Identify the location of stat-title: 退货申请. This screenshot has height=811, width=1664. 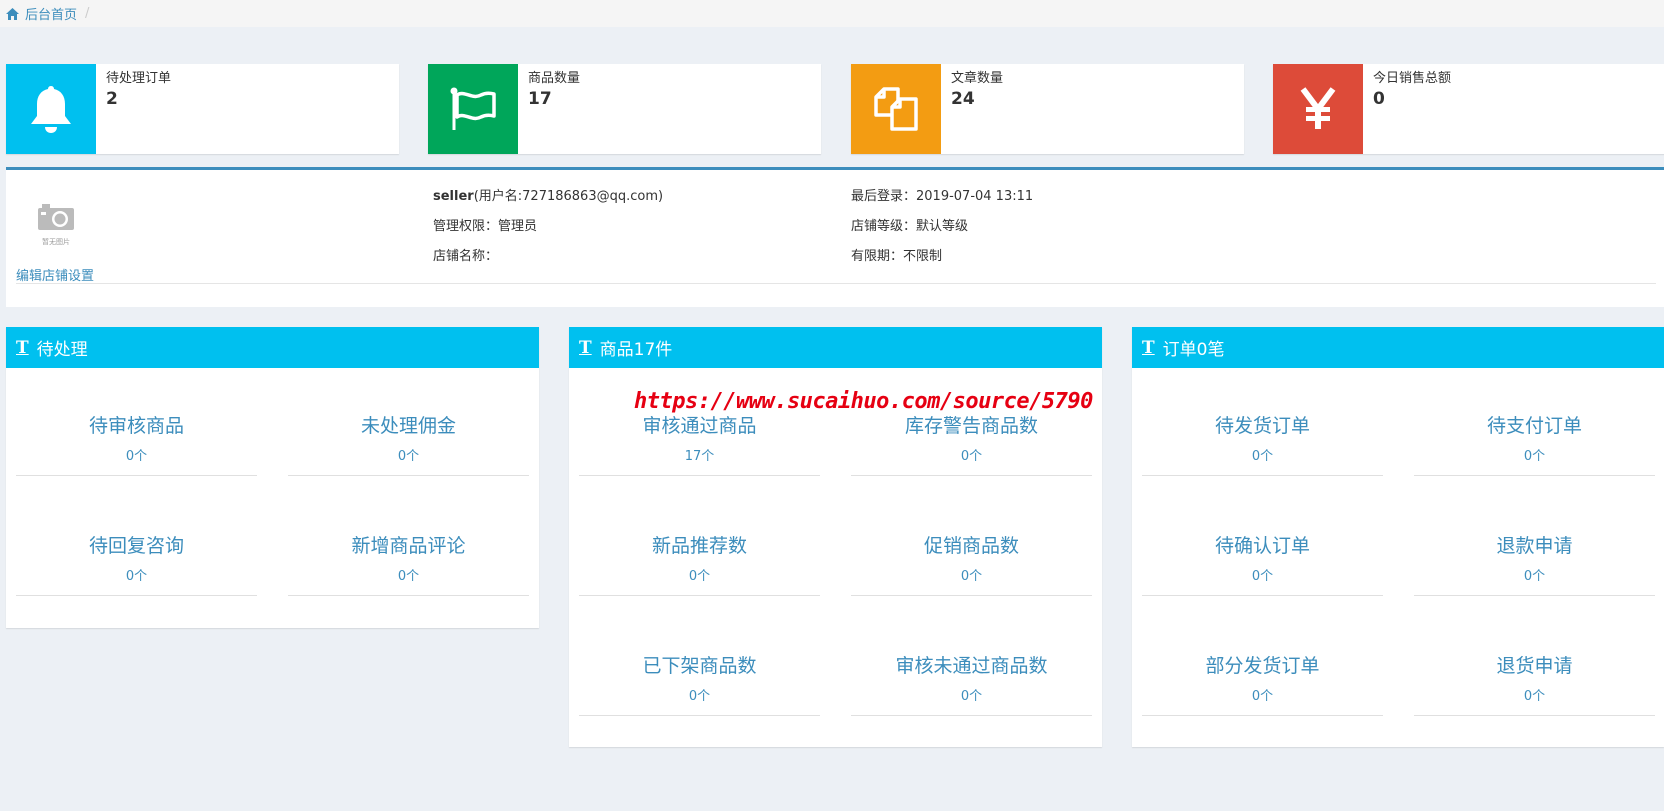
(1534, 666).